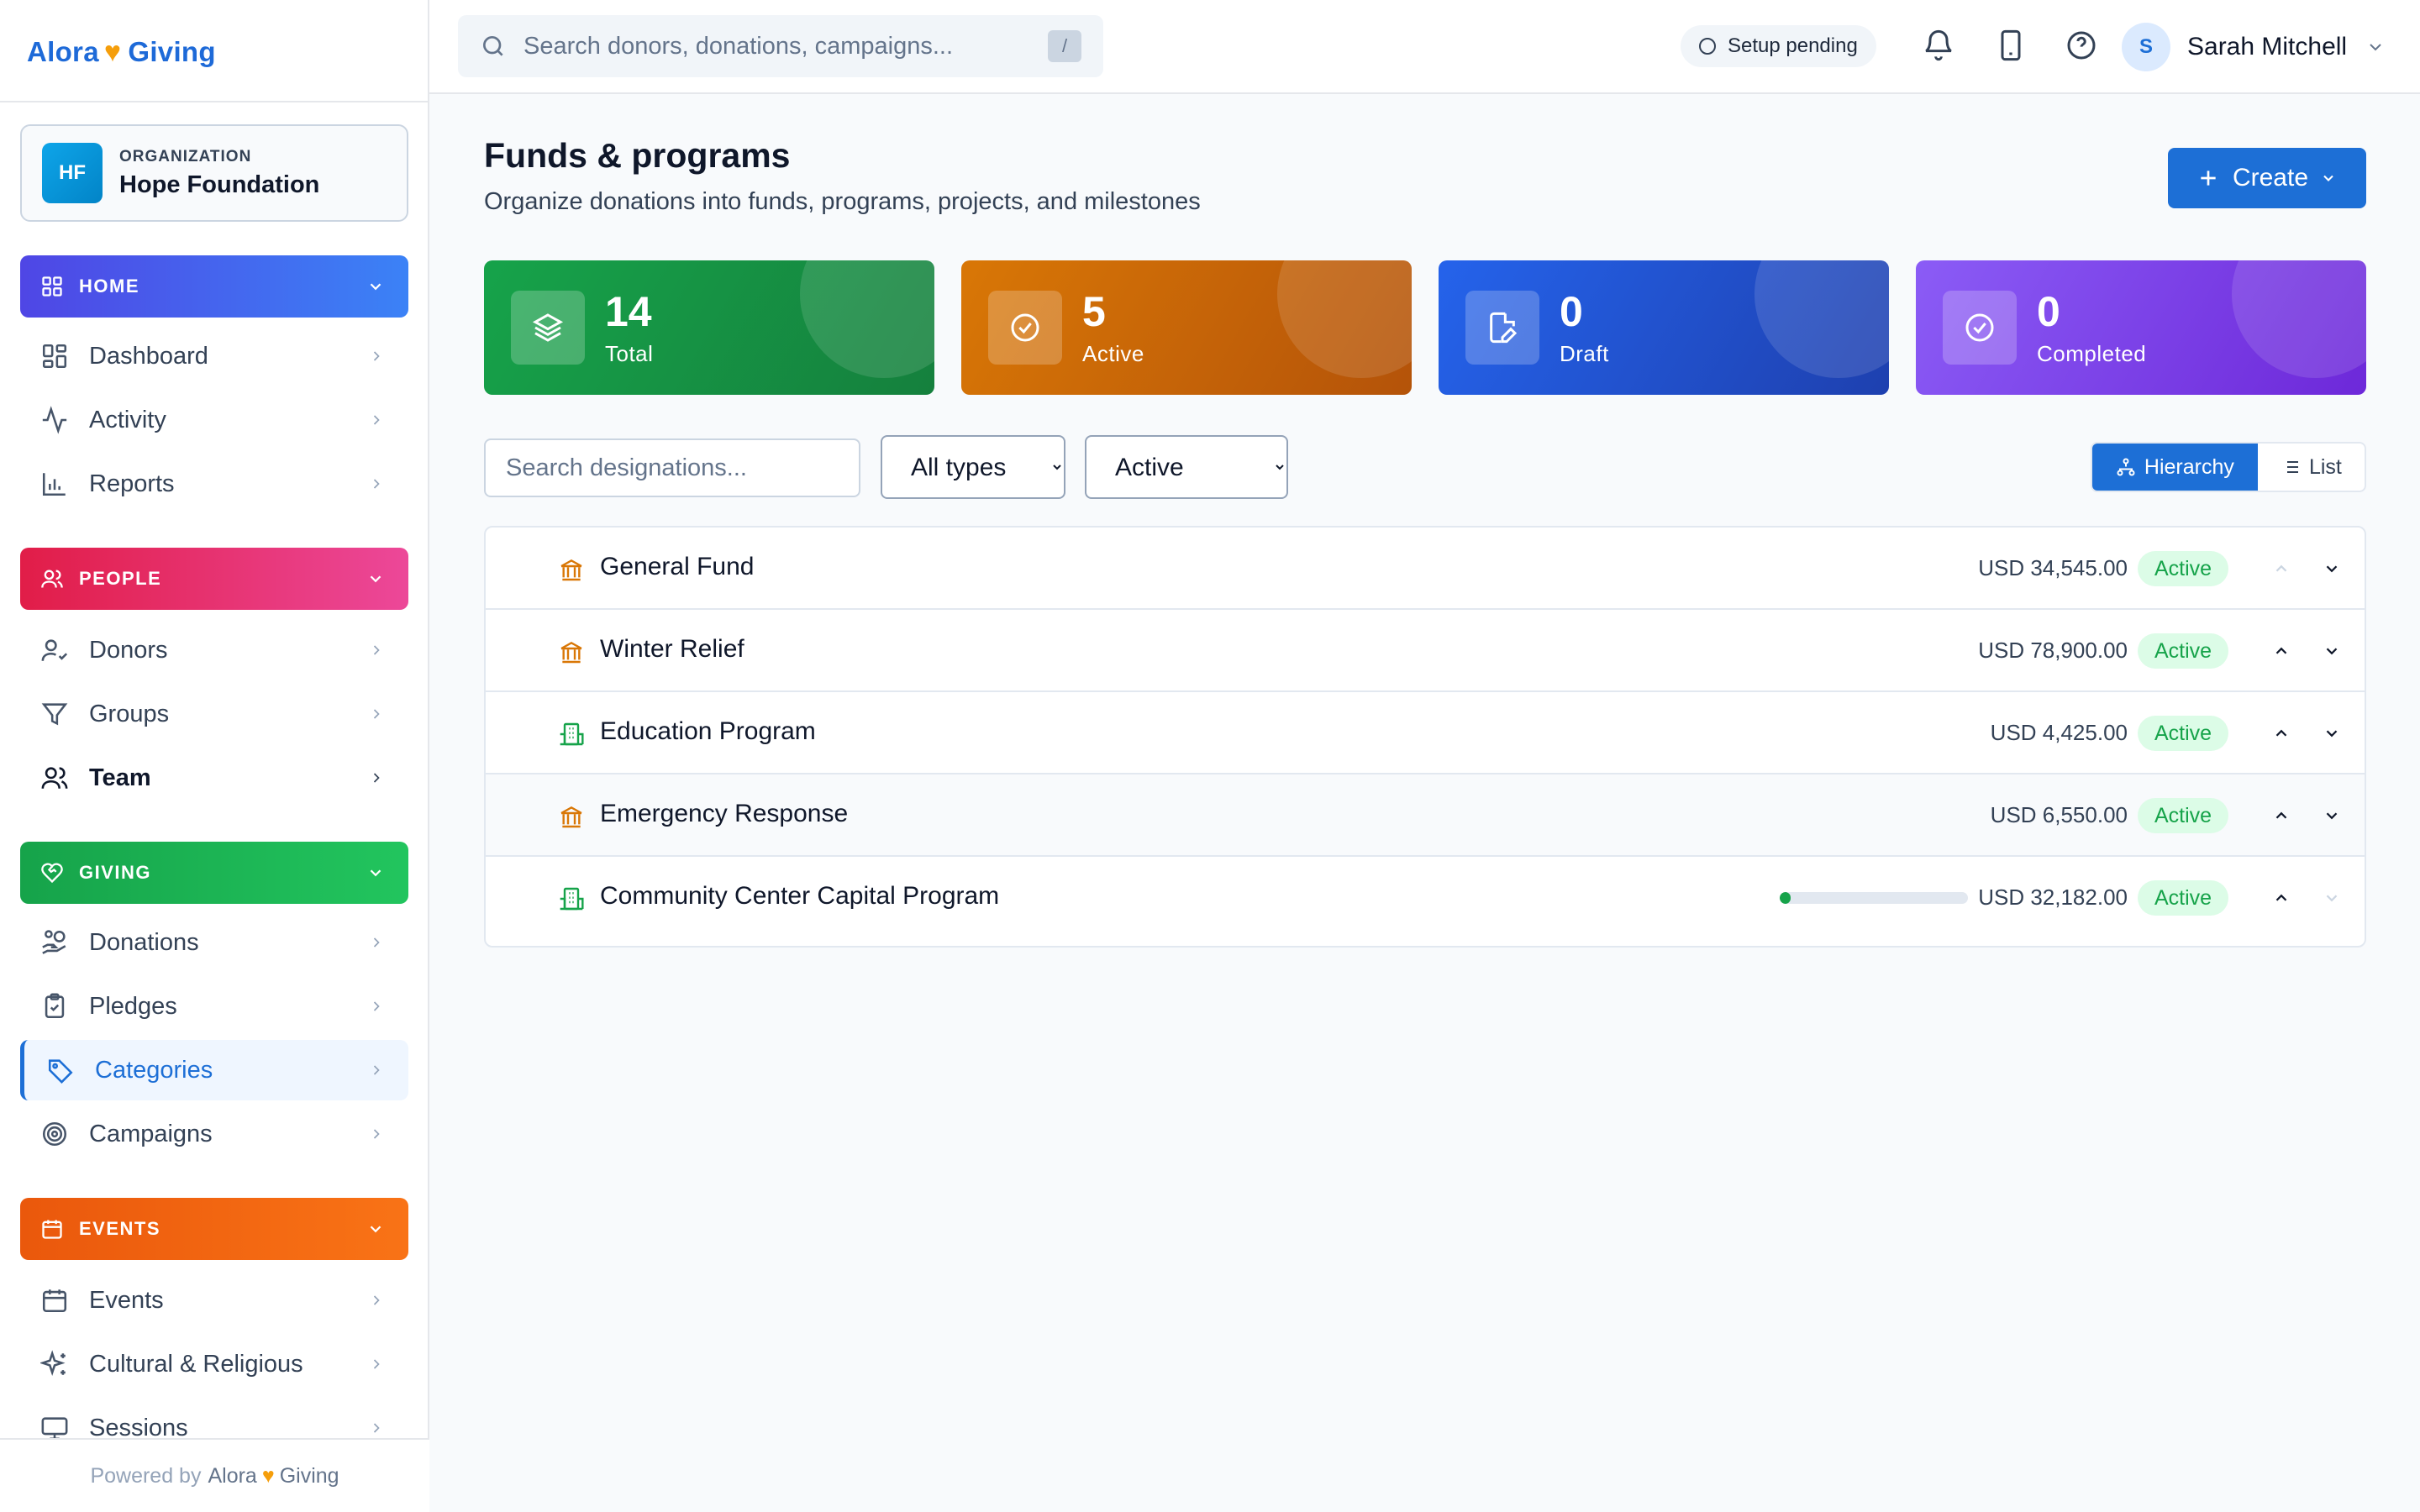 The height and width of the screenshot is (1512, 2420). What do you see at coordinates (1425, 651) in the screenshot?
I see `table-row: Winter Relief USD 78,900.00 Active` at bounding box center [1425, 651].